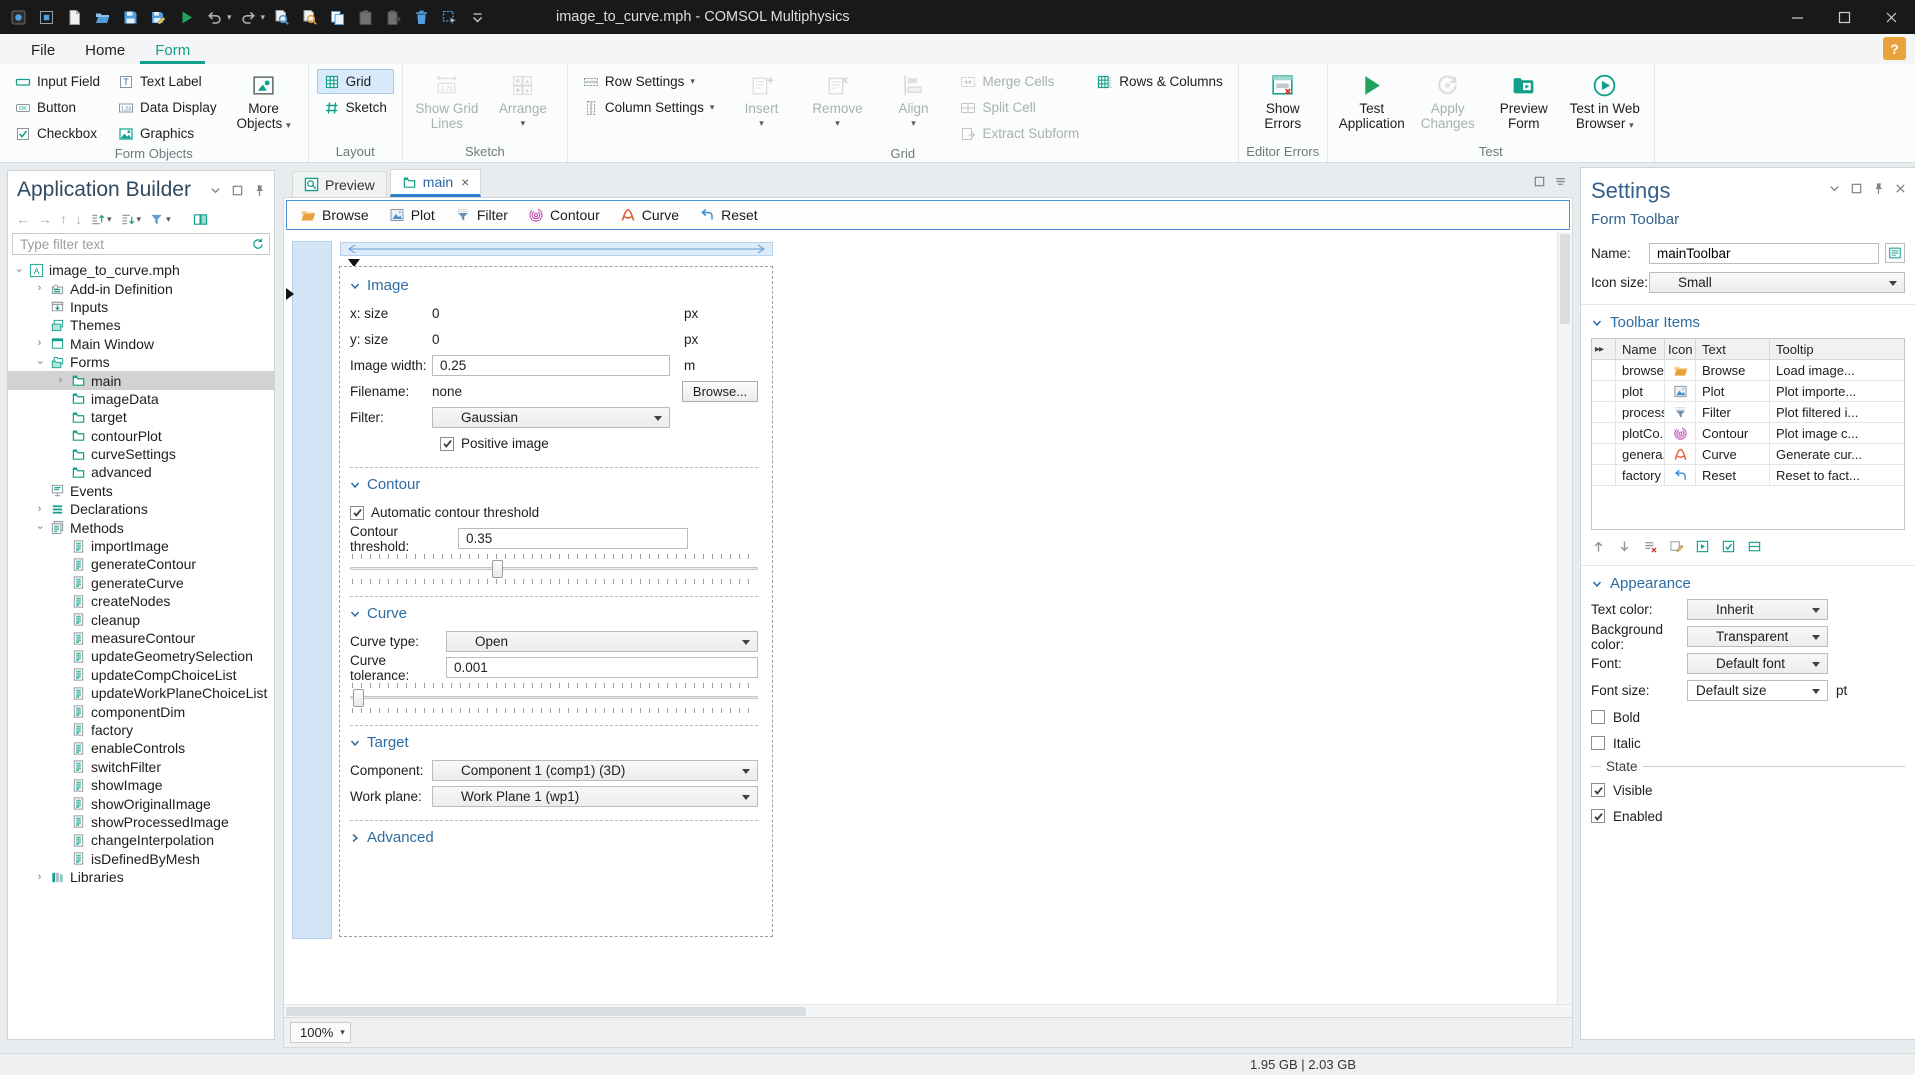 Image resolution: width=1915 pixels, height=1075 pixels. I want to click on help-button: ?, so click(1894, 48).